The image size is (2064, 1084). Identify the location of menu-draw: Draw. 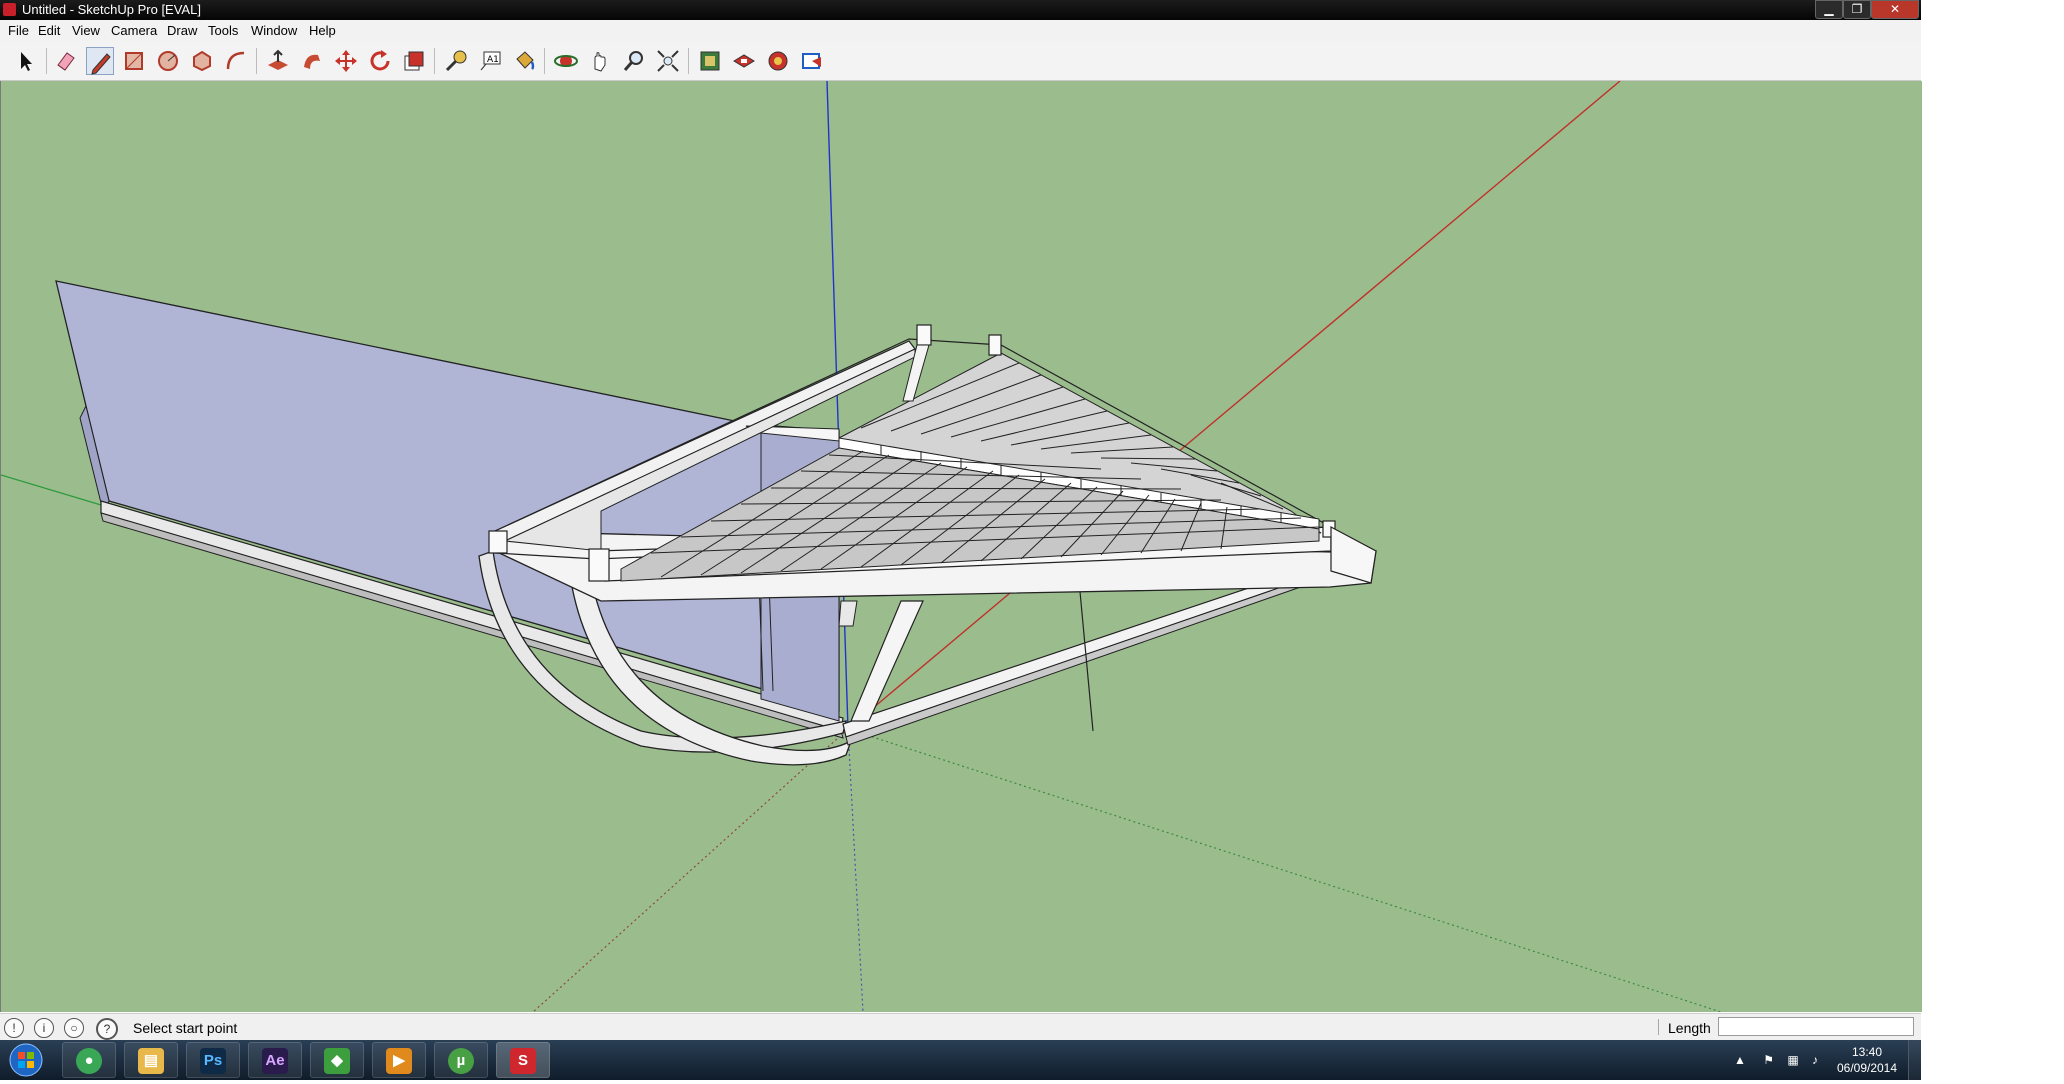
(182, 30).